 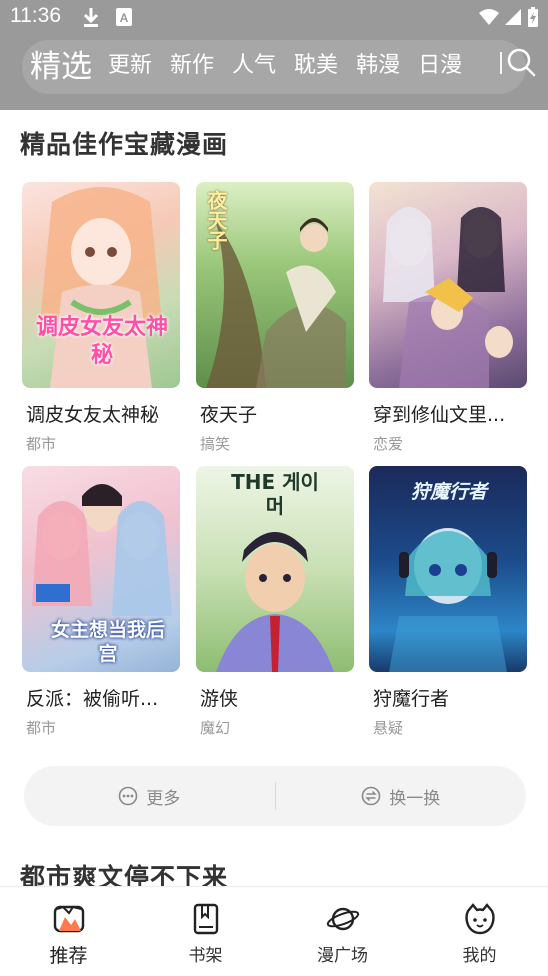 What do you see at coordinates (448, 492) in the screenshot?
I see `cover-title-text: 狩魔行者` at bounding box center [448, 492].